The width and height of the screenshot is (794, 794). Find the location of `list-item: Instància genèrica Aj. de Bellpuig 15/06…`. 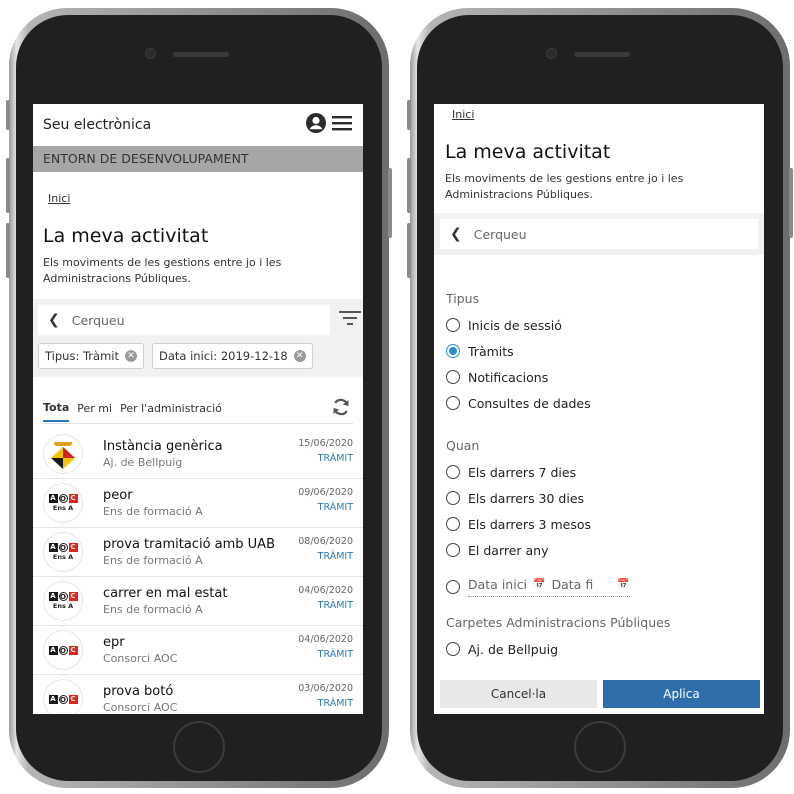

list-item: Instància genèrica Aj. de Bellpuig 15/06… is located at coordinates (198, 454).